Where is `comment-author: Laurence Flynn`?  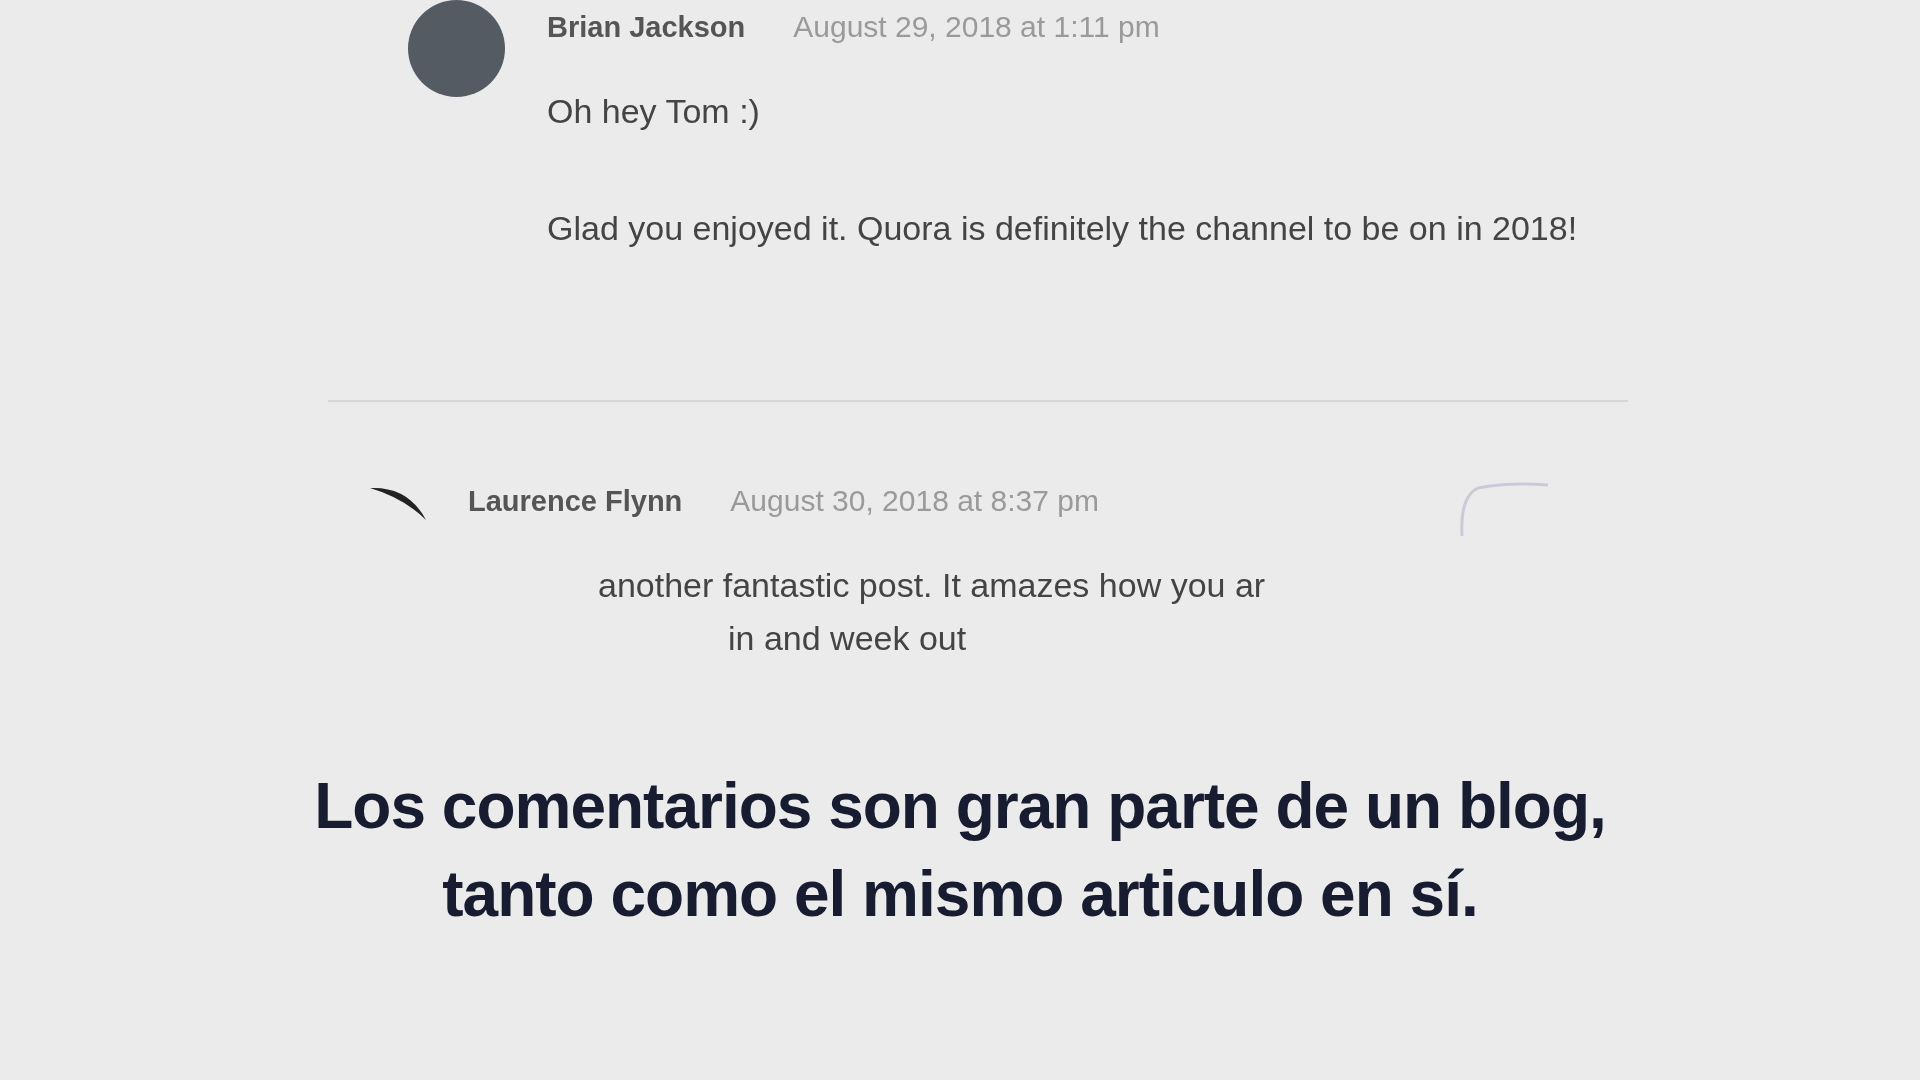 comment-author: Laurence Flynn is located at coordinates (575, 501).